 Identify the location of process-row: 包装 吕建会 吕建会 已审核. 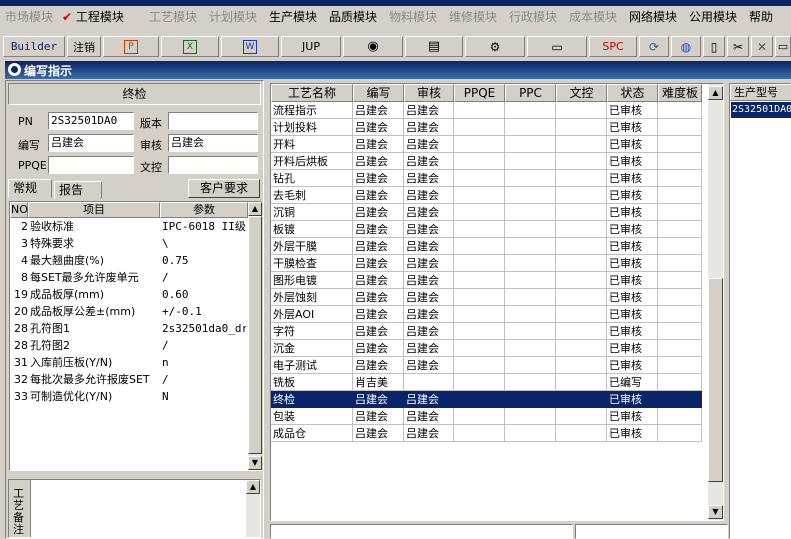
(486, 416).